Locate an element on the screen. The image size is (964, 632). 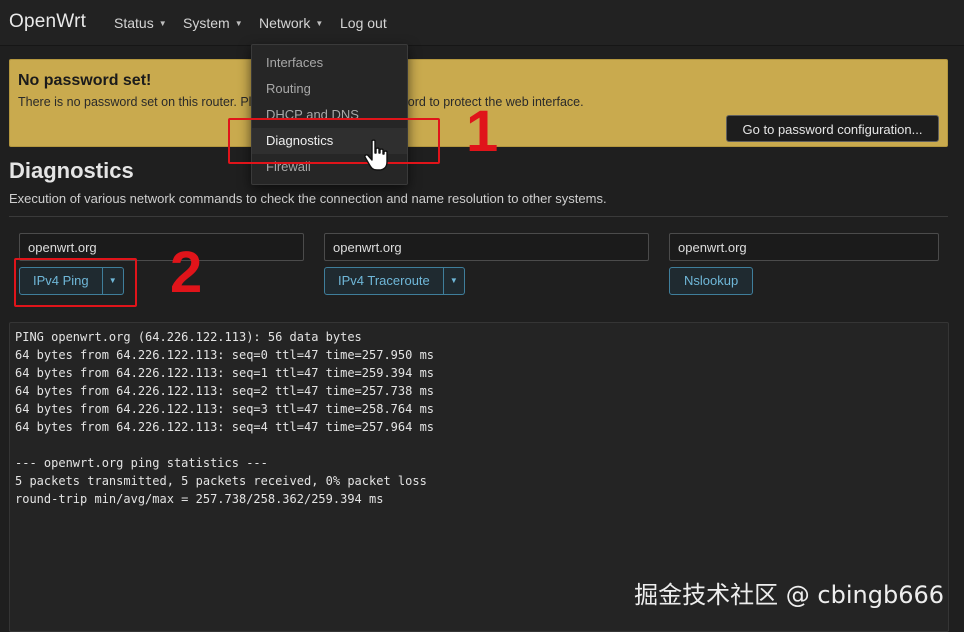
traceroute-host-input is located at coordinates (486, 247).